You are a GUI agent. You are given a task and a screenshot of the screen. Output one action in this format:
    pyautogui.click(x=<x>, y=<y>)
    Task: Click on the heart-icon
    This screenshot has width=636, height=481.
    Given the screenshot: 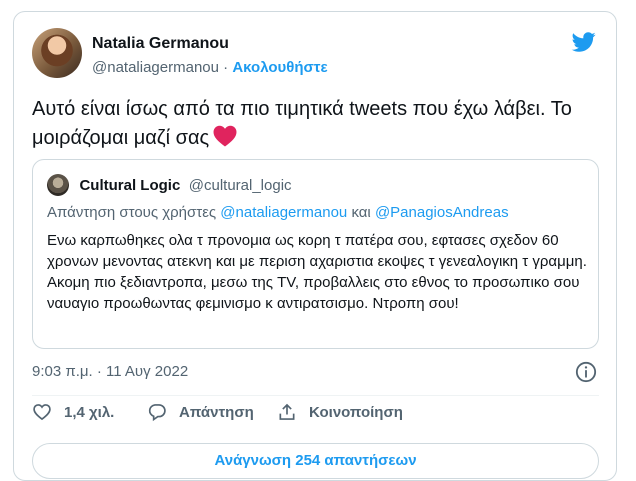 What is the action you would take?
    pyautogui.click(x=42, y=412)
    